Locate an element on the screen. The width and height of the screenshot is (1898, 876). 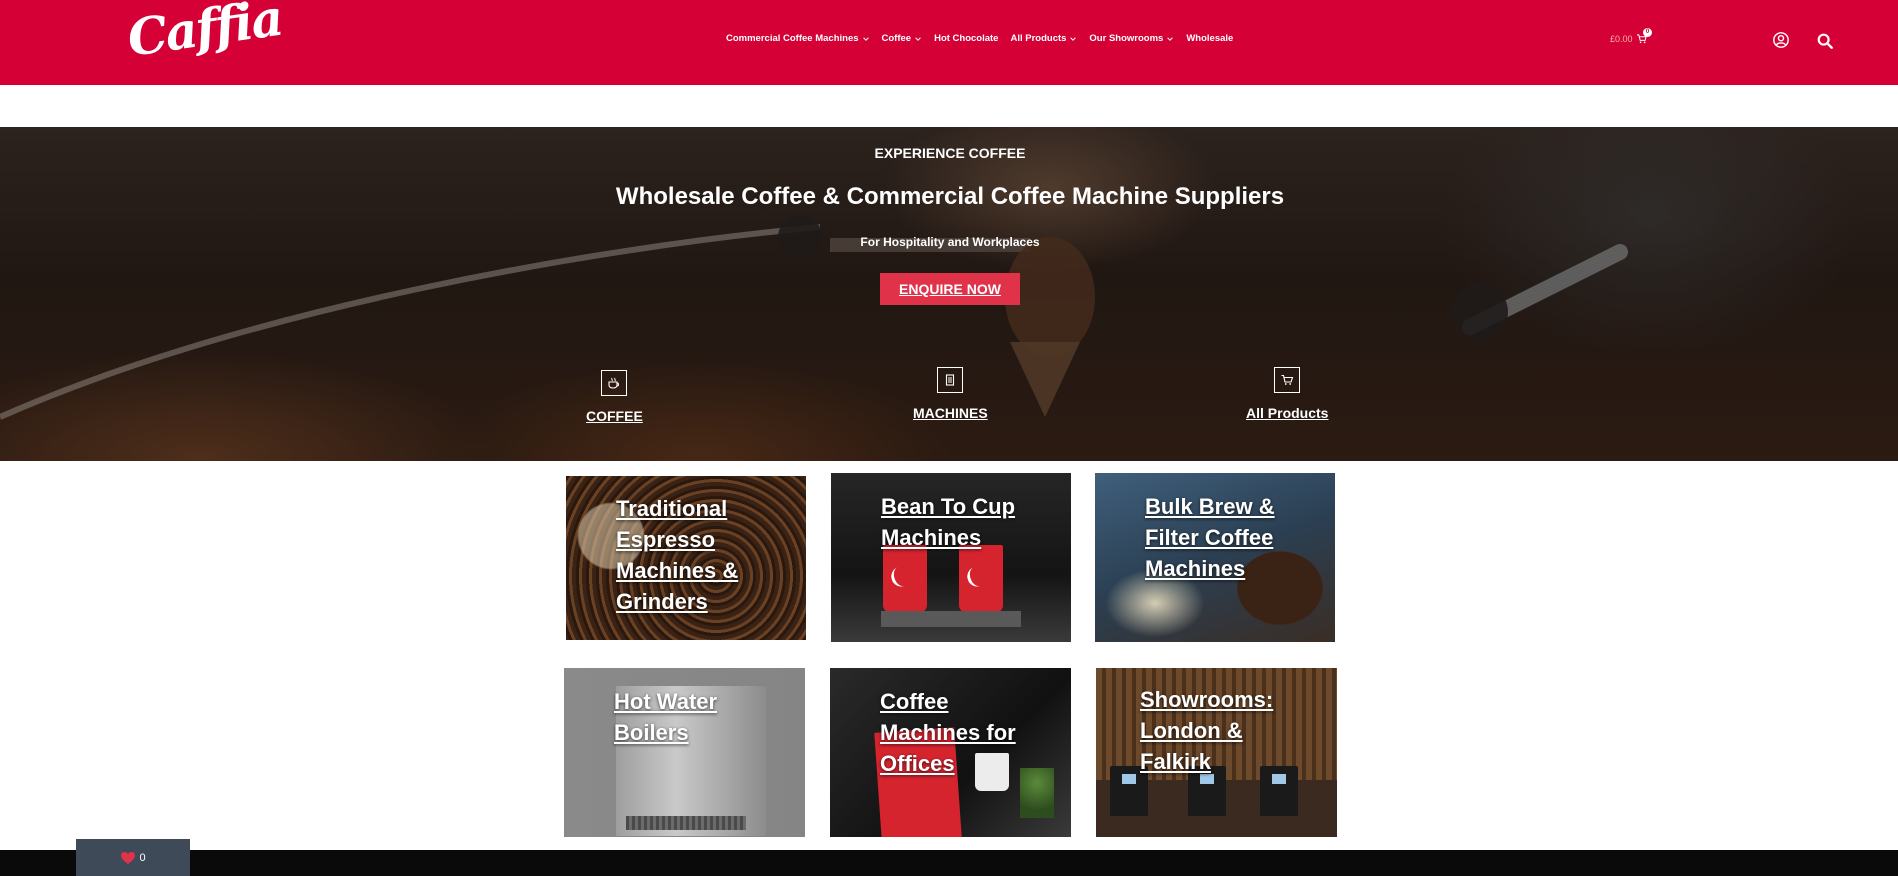
shopping-cart-icon is located at coordinates (1287, 379).